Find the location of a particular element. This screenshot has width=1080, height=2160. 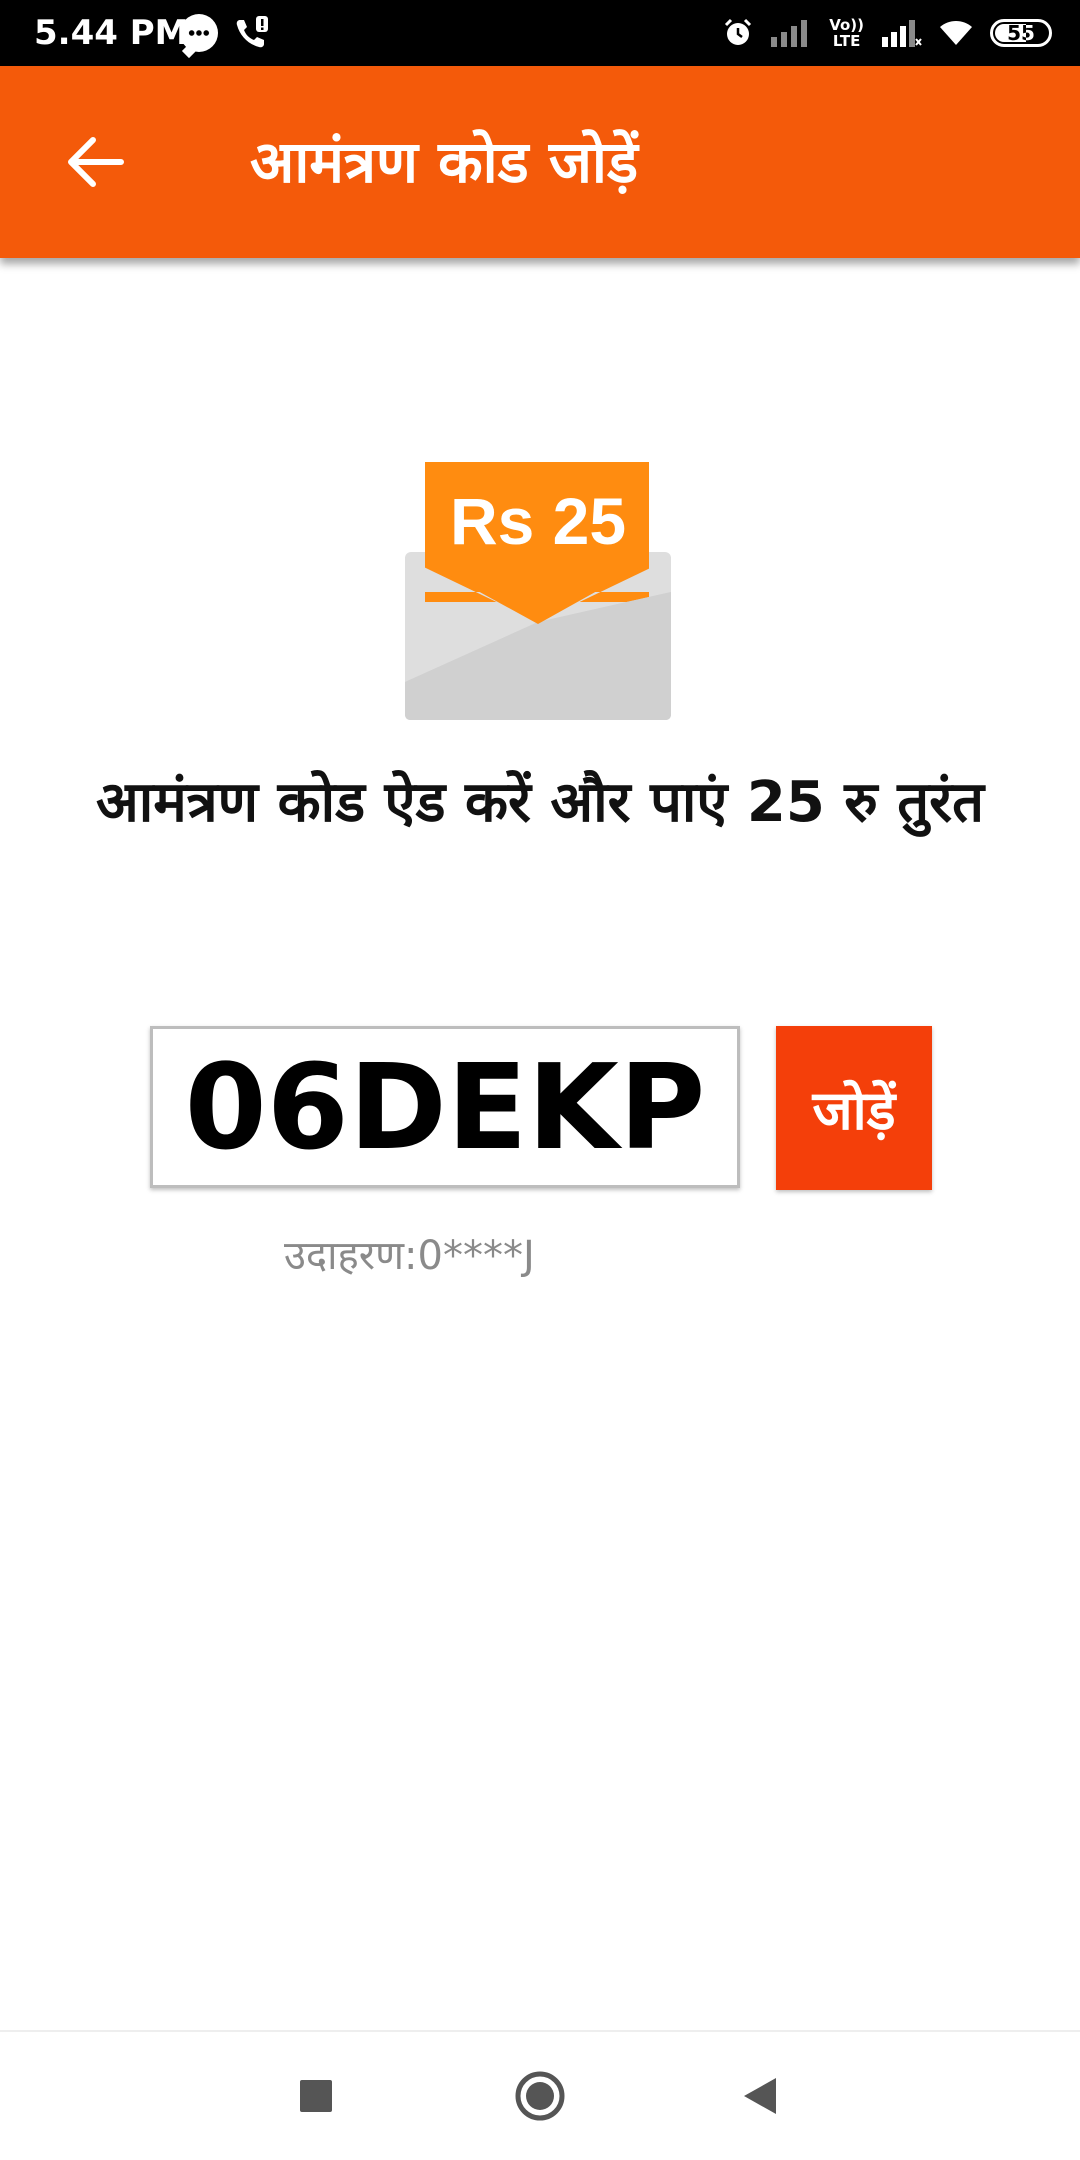

signal-sim1-icon is located at coordinates (791, 33).